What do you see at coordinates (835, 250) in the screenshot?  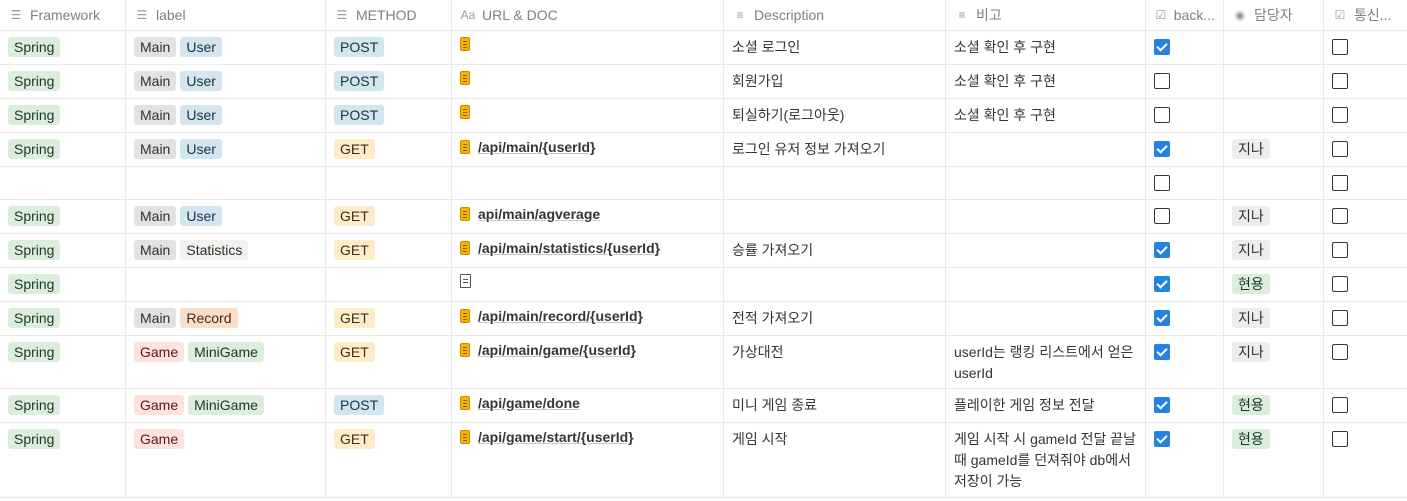 I see `description-cell: 승률 가져오기` at bounding box center [835, 250].